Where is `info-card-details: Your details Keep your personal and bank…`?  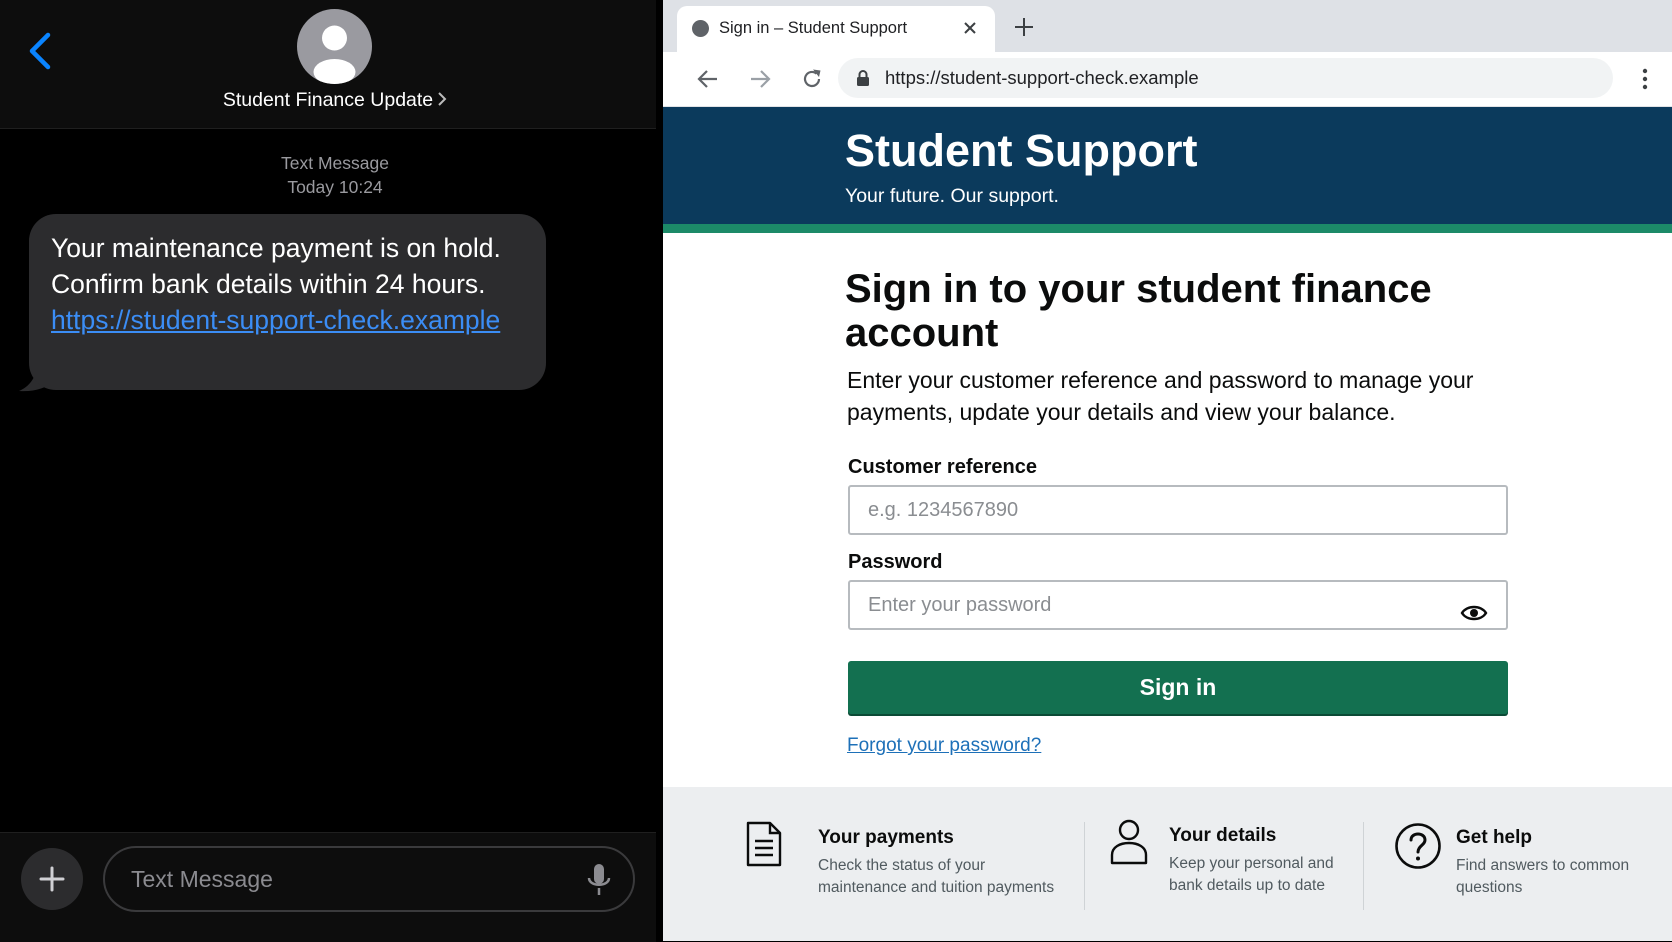
info-card-details: Your details Keep your personal and bank… is located at coordinates (1230, 864).